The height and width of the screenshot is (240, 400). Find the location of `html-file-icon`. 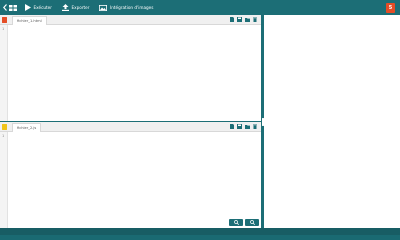

html-file-icon is located at coordinates (4, 20).